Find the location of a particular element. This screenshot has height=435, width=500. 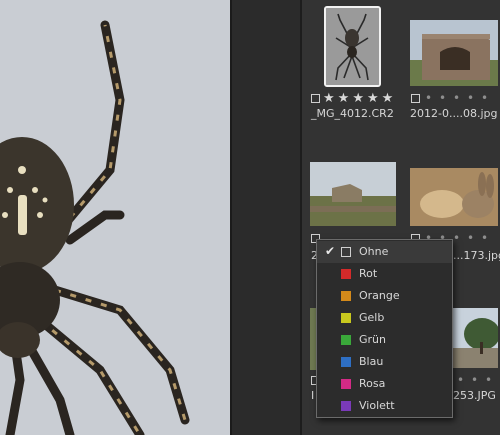

menu-item-label: Blau is located at coordinates (371, 361).